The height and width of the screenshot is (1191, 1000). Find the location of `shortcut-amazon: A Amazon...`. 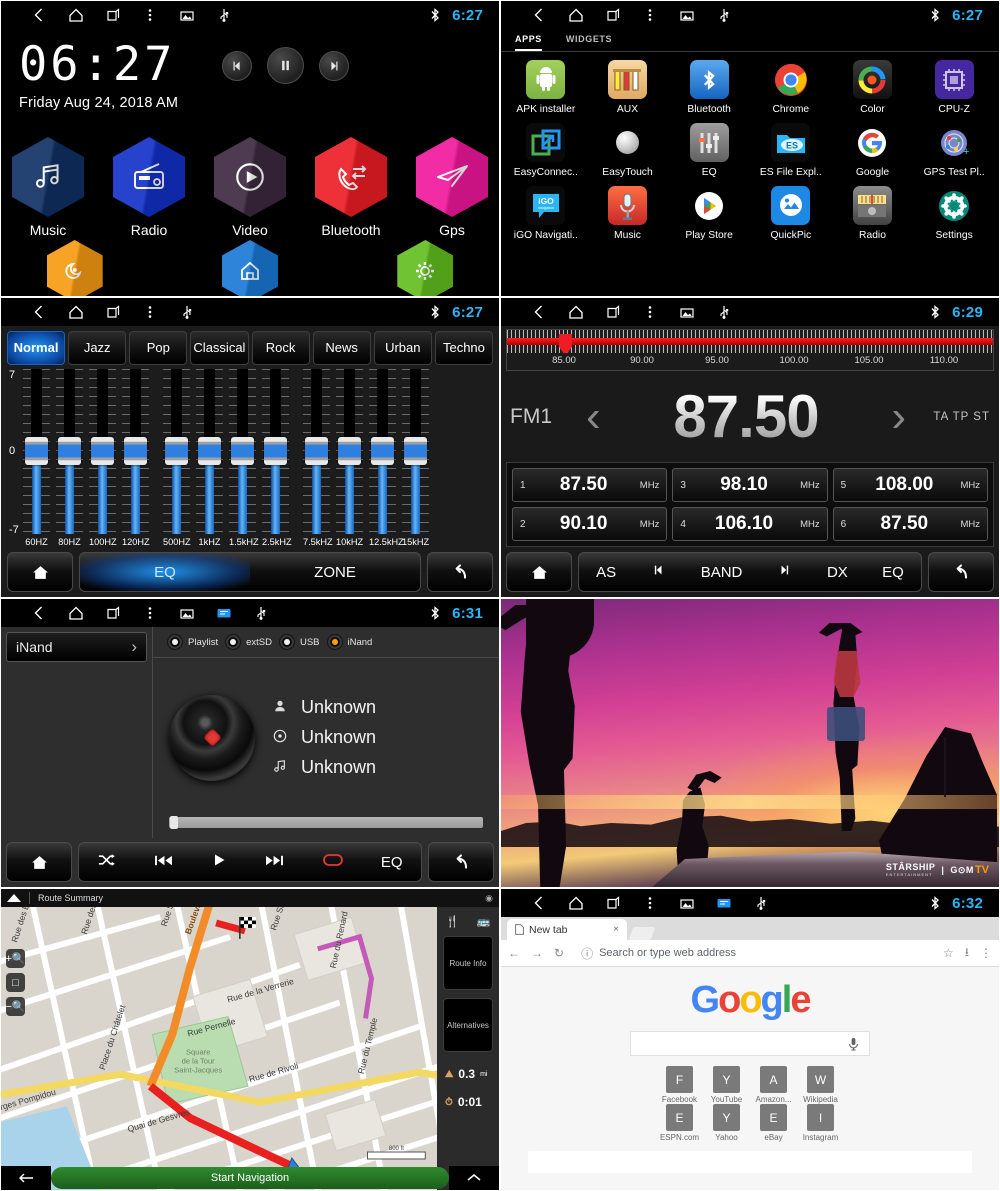

shortcut-amazon: A Amazon... is located at coordinates (774, 1085).